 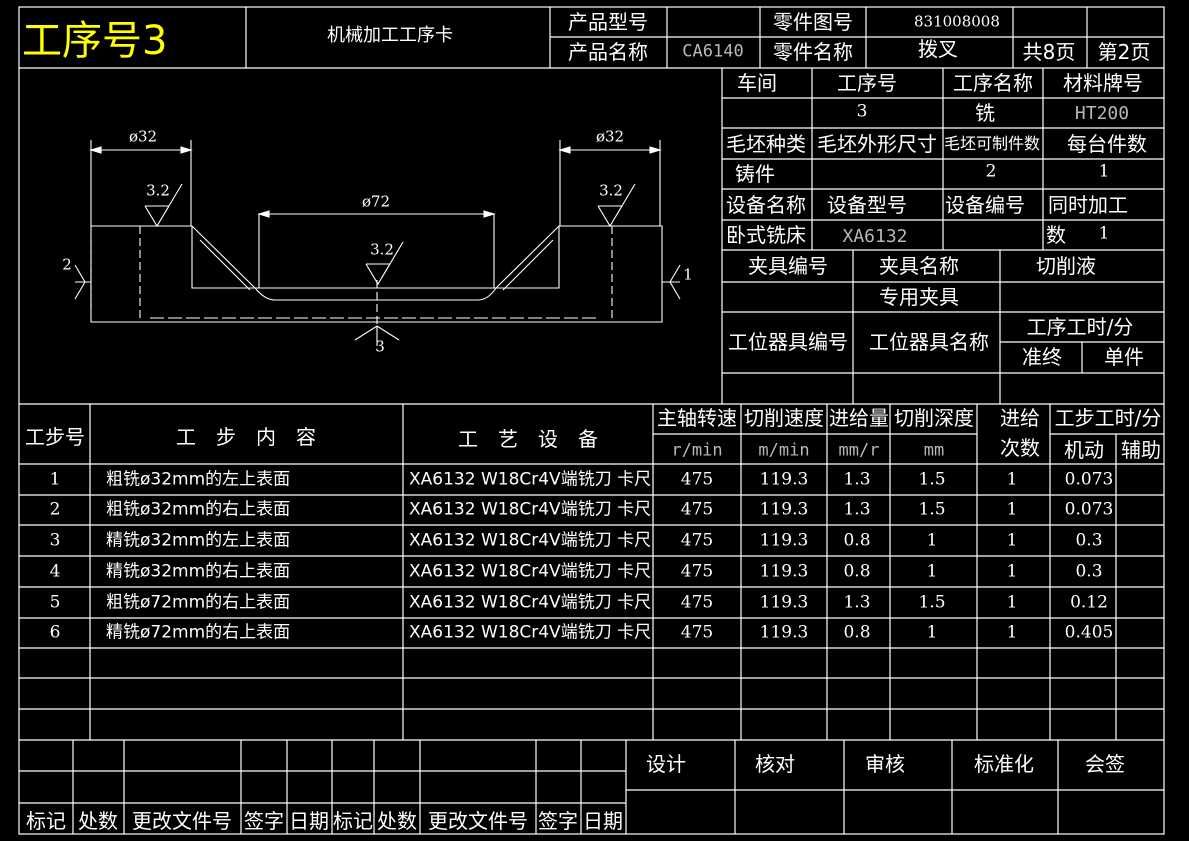 I want to click on equip-name-label: 设备名称, so click(x=766, y=205).